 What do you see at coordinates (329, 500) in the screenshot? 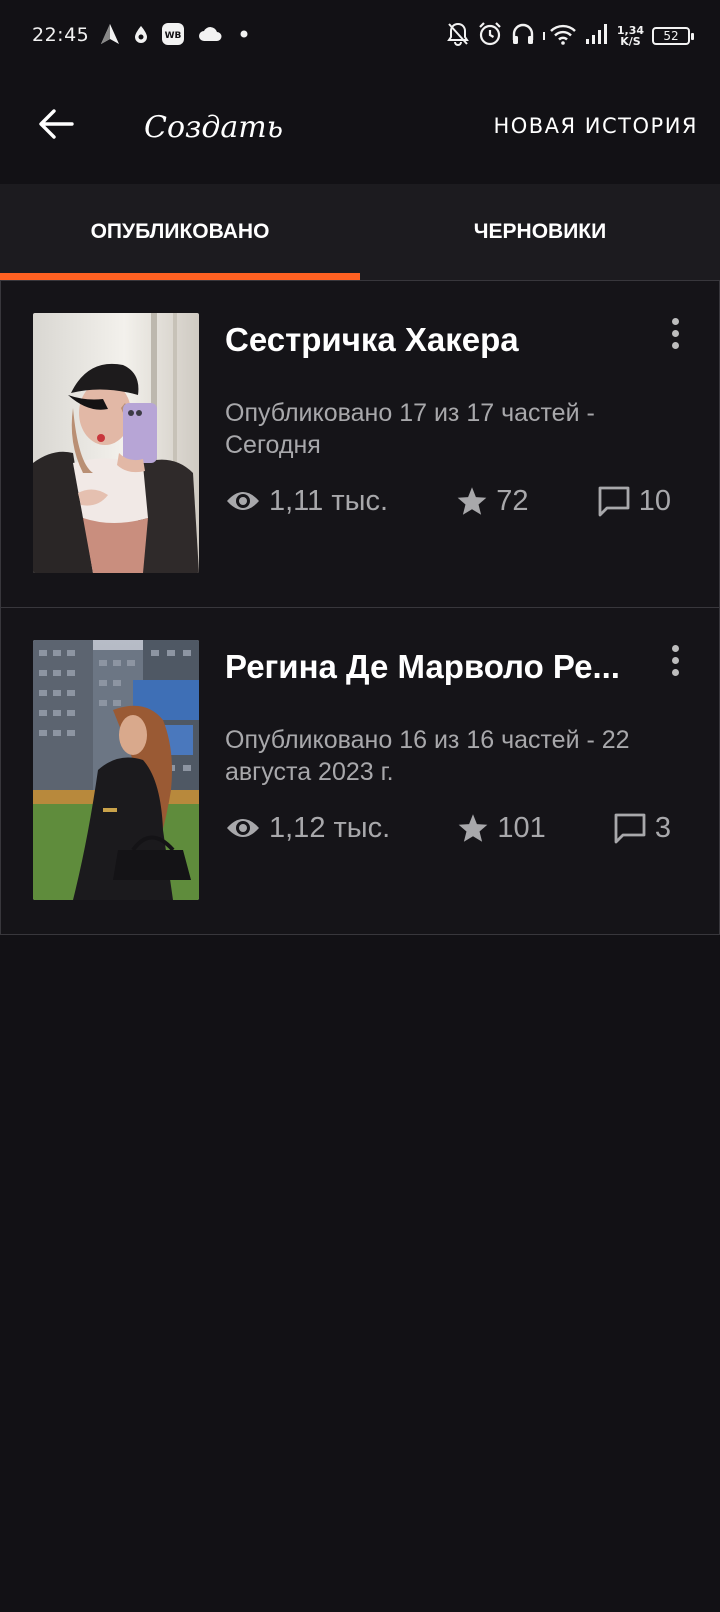
I see `views-count: 1,11 тыс.` at bounding box center [329, 500].